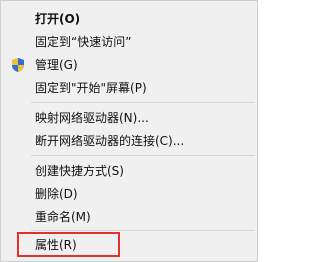 This screenshot has width=320, height=262. What do you see at coordinates (18, 65) in the screenshot?
I see `uac-shield-icon` at bounding box center [18, 65].